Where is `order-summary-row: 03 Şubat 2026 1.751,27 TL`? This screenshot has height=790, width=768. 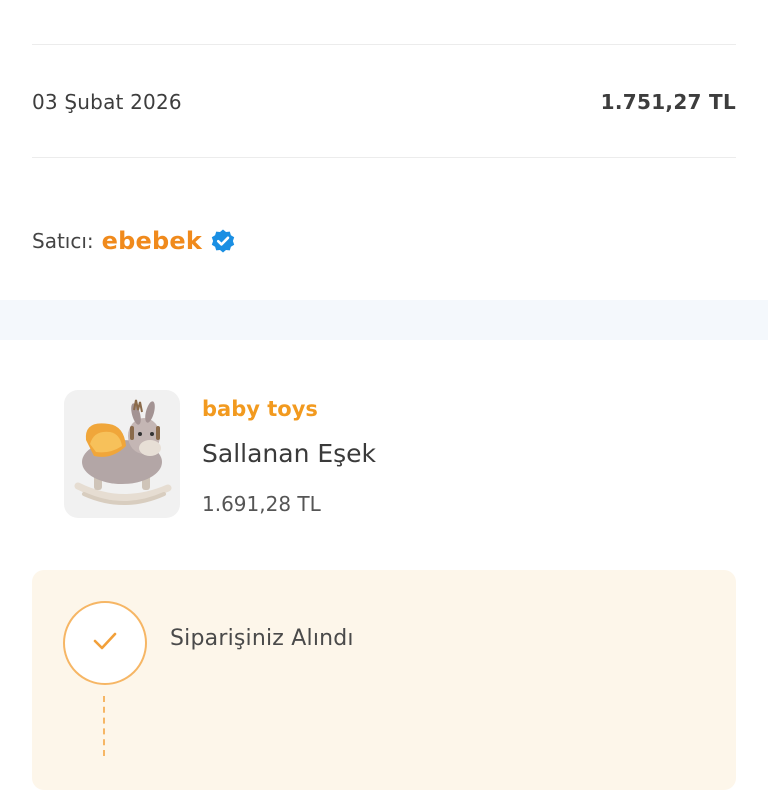 order-summary-row: 03 Şubat 2026 1.751,27 TL is located at coordinates (384, 102).